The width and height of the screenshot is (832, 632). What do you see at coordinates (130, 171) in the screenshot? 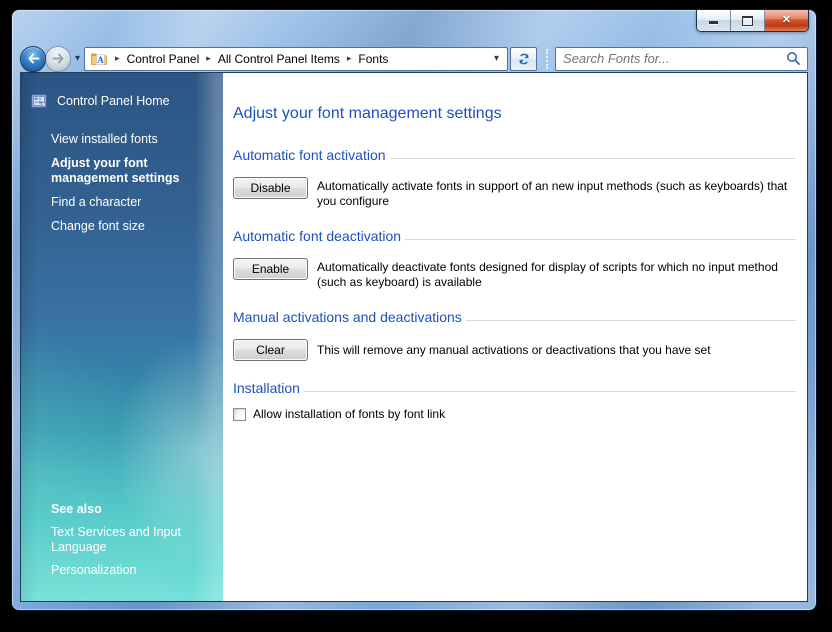
I see `sidebar-item-adjust-font-management: Adjust your font management settings` at bounding box center [130, 171].